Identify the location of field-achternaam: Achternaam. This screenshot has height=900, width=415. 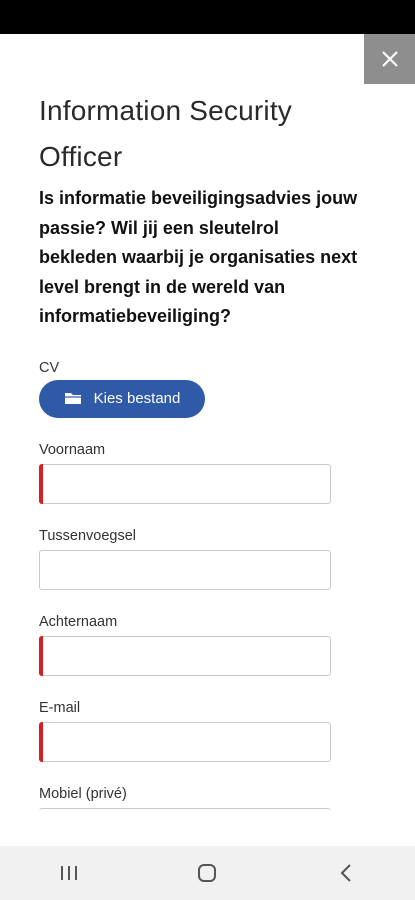
(199, 644).